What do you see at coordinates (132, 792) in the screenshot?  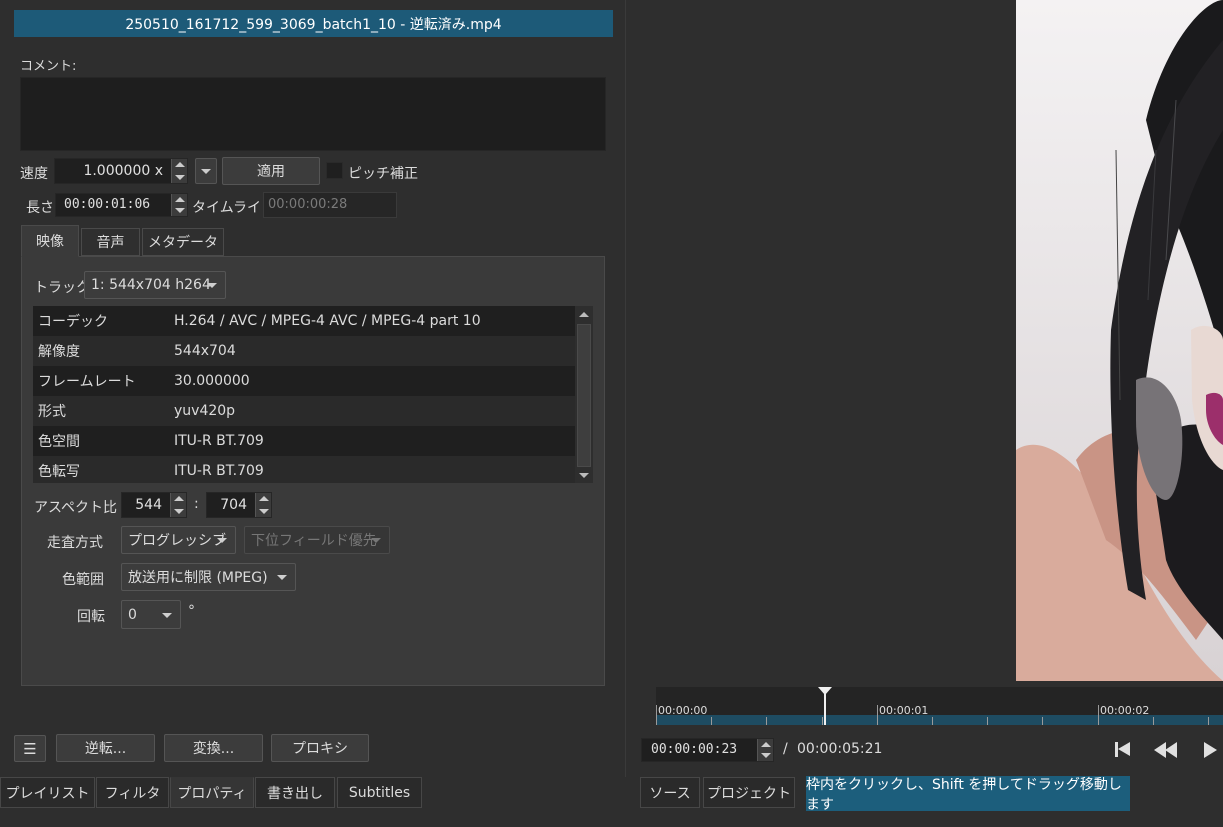 I see `tab-filters: フィルタ` at bounding box center [132, 792].